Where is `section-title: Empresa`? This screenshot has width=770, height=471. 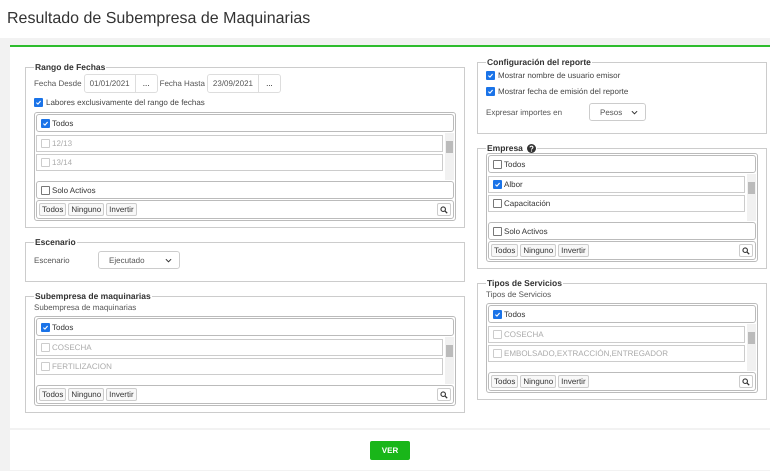
section-title: Empresa is located at coordinates (511, 148).